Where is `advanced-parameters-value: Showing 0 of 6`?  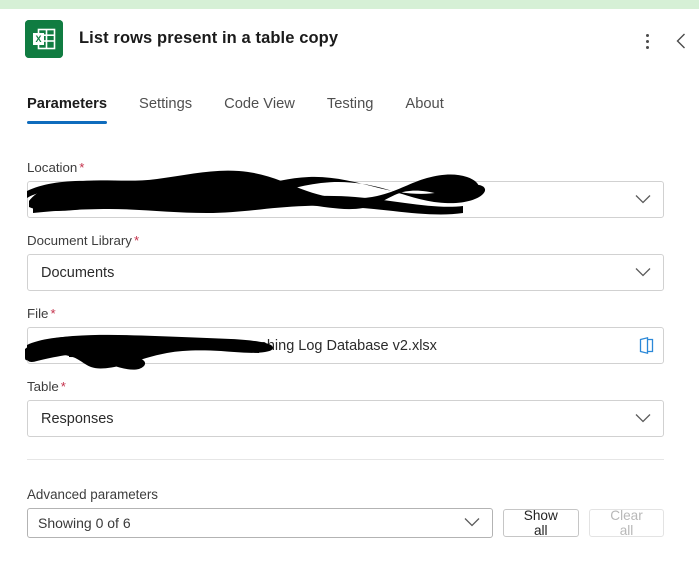
advanced-parameters-value: Showing 0 of 6 is located at coordinates (84, 523).